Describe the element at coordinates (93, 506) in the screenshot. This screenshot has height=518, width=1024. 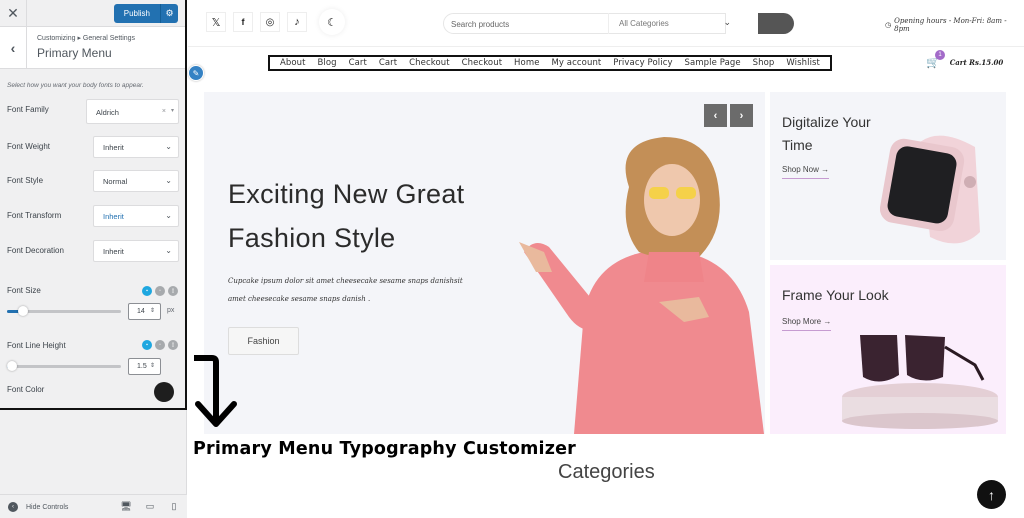
I see `customizer-footer: ‹ Hide Controls 🖥 ▭ ▯` at that location.